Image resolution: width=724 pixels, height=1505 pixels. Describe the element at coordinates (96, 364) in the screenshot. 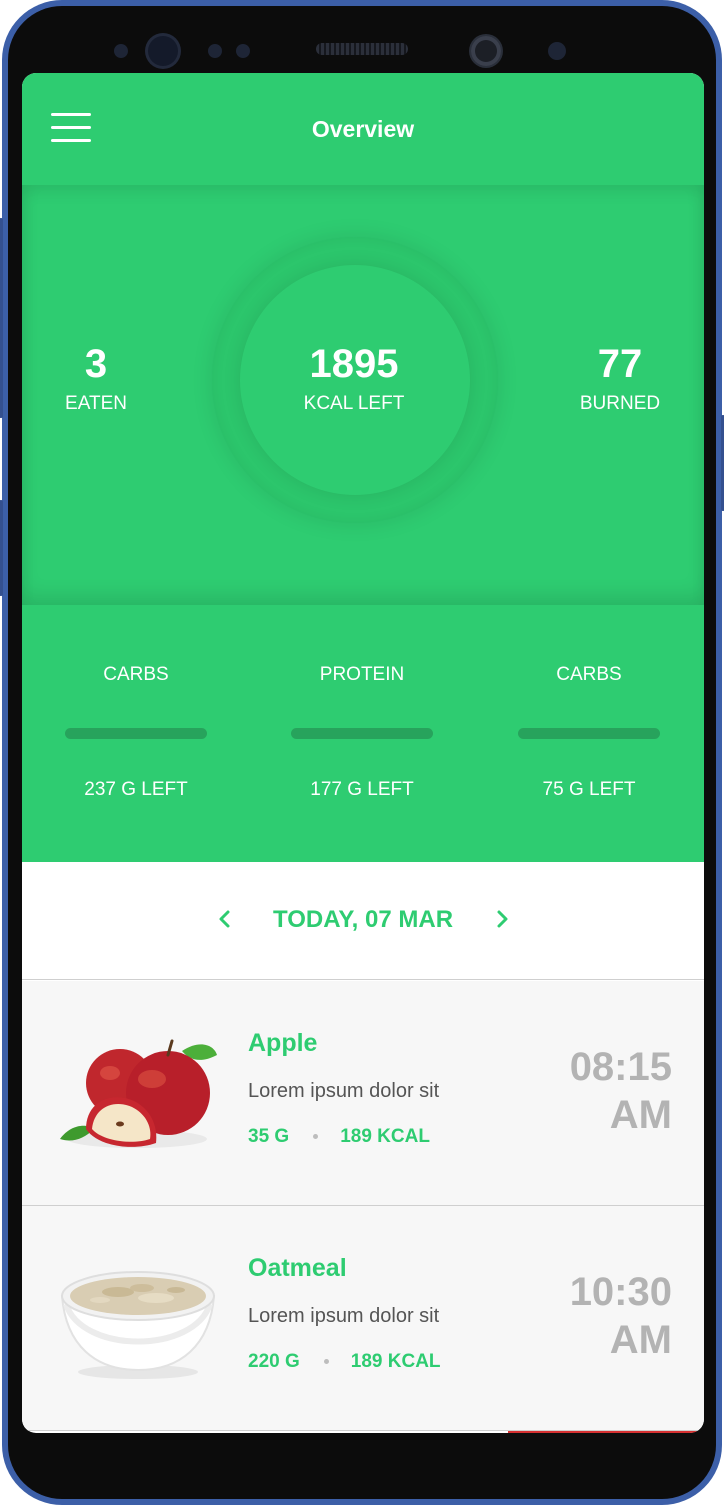

I see `eaten-value: 3` at that location.